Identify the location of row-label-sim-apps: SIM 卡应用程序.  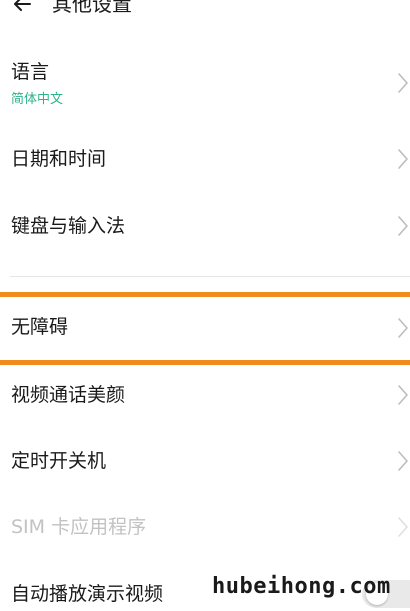
(79, 527).